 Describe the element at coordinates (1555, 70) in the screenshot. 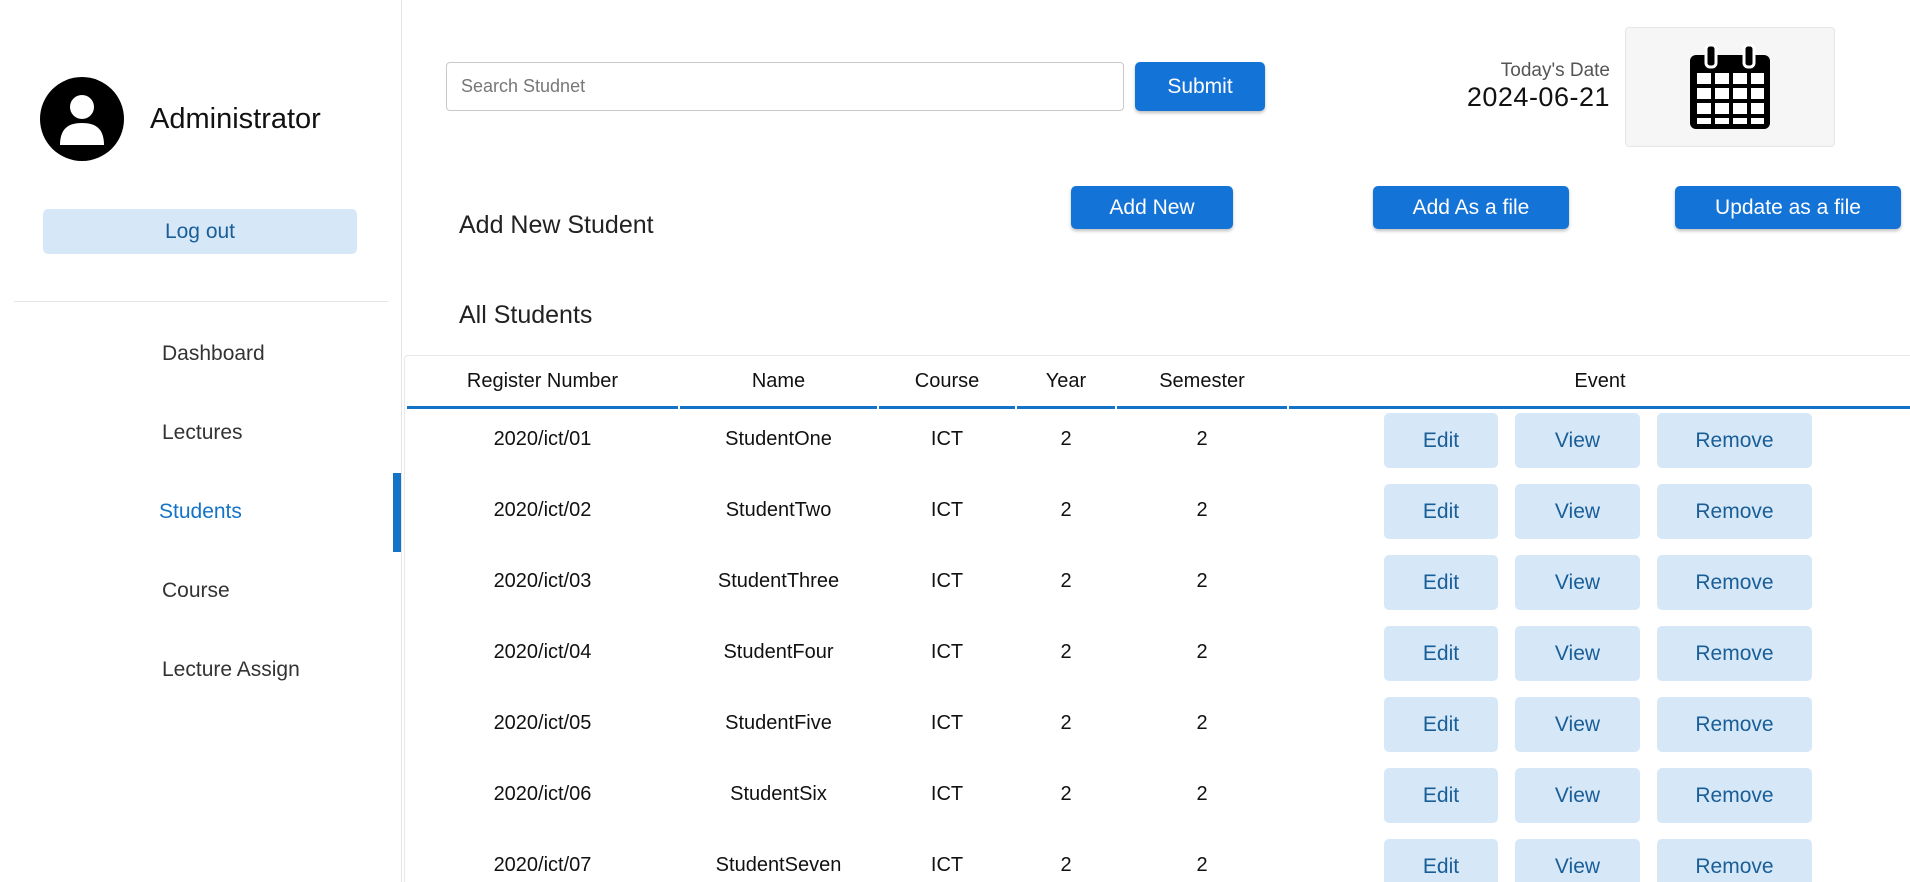

I see `date-label: Today's Date` at that location.